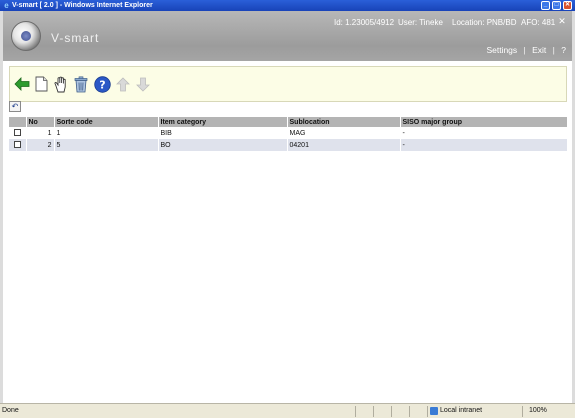 This screenshot has width=575, height=418. I want to click on settings-link: Settings, so click(501, 50).